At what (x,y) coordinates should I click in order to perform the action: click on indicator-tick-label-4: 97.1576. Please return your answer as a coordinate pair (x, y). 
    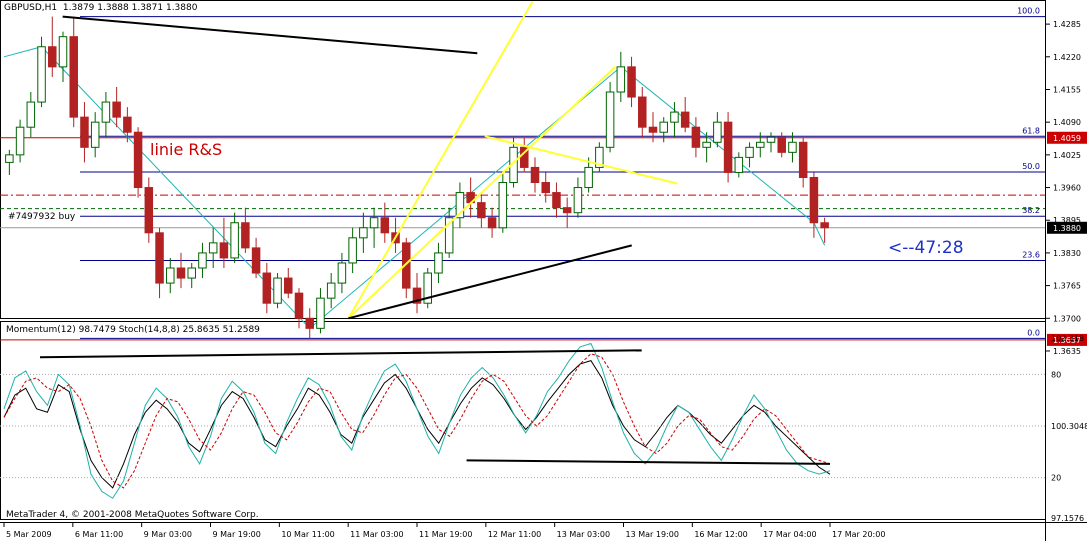
    Looking at the image, I should click on (1067, 518).